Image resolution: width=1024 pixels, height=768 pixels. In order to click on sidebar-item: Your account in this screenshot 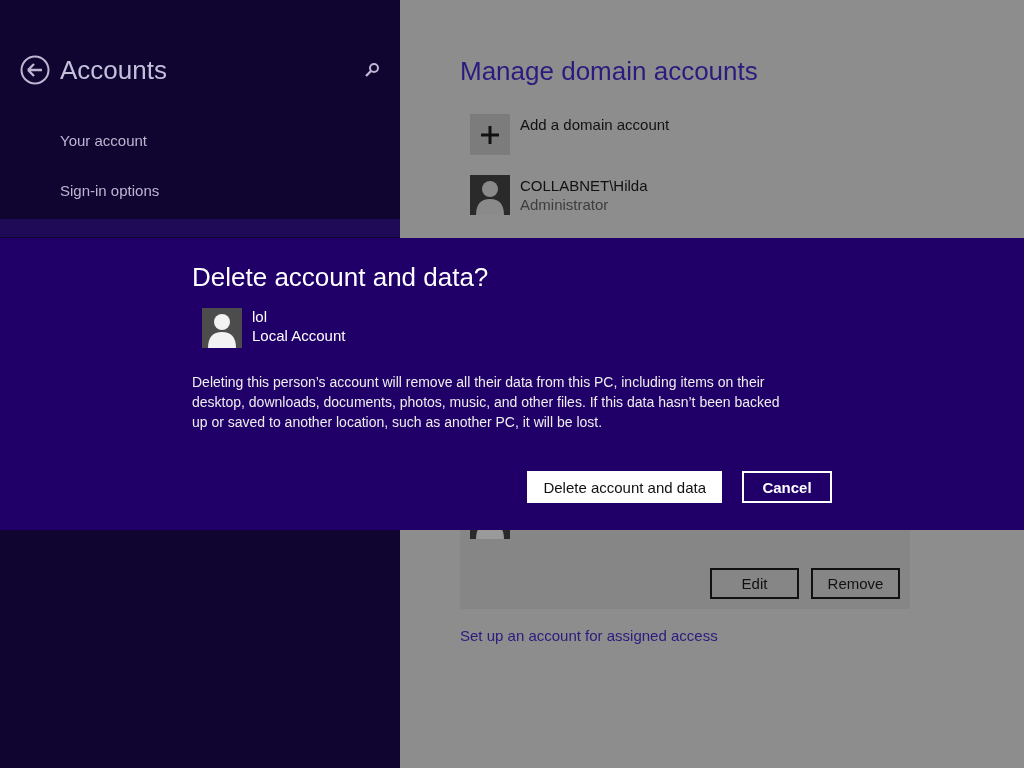, I will do `click(200, 156)`.